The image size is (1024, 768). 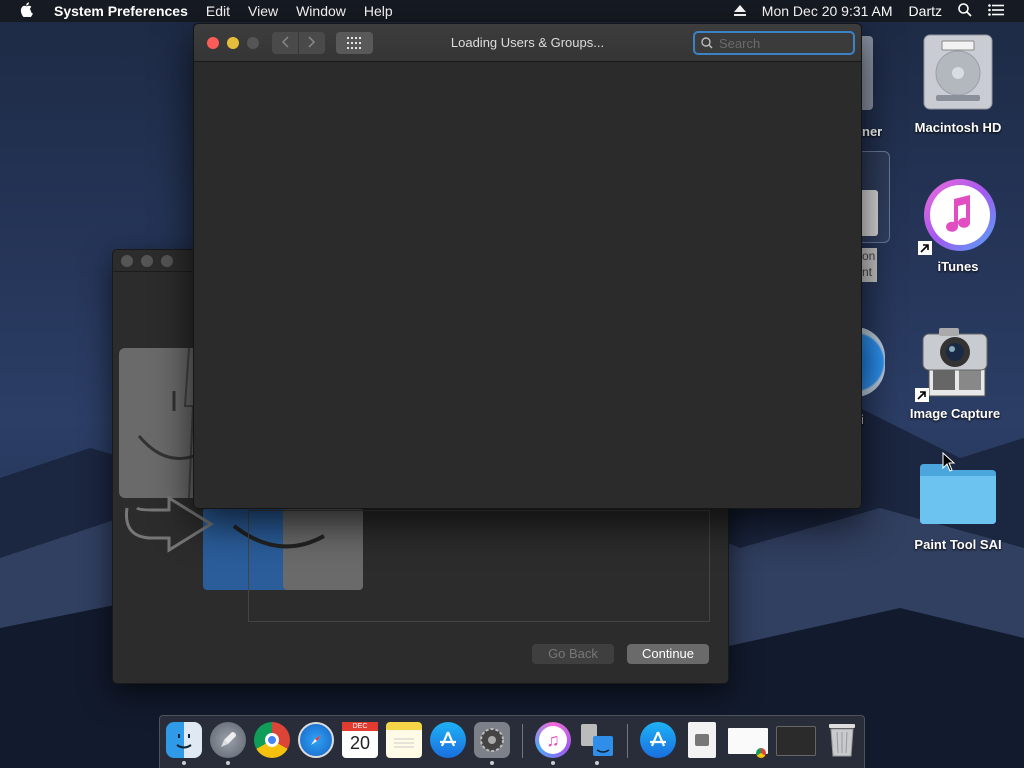 What do you see at coordinates (965, 11) in the screenshot?
I see `spotlight-search-icon` at bounding box center [965, 11].